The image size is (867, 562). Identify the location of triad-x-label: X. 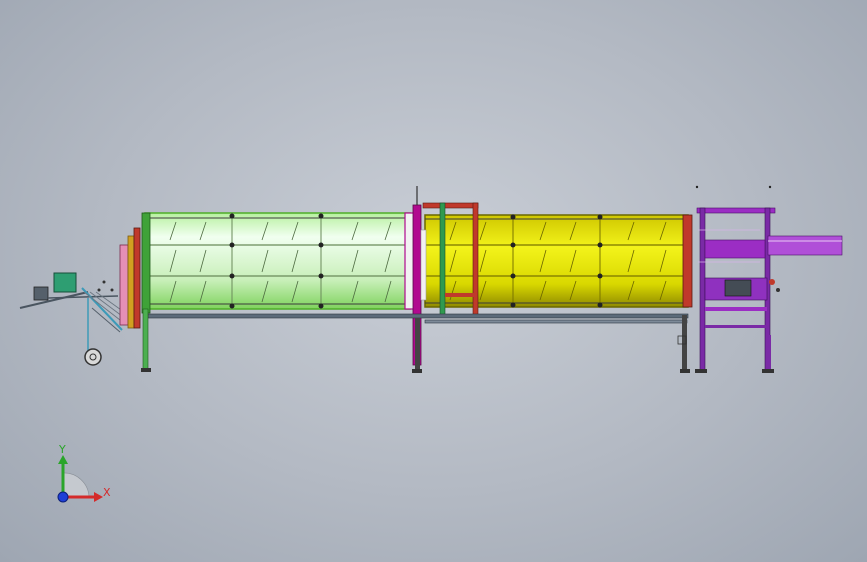
(107, 492).